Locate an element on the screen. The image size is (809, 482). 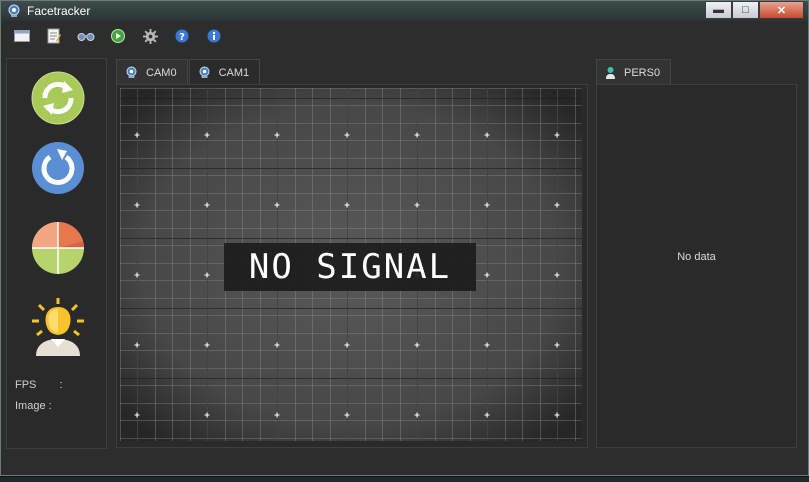
tab-pers0: PERS0 is located at coordinates (634, 72).